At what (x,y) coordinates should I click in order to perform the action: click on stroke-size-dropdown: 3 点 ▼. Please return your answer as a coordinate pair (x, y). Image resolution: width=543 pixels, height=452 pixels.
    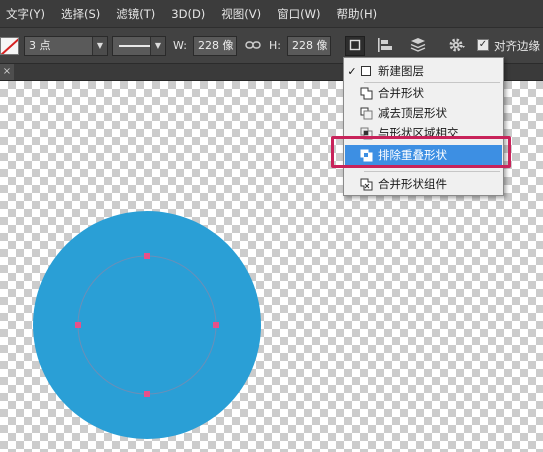
    Looking at the image, I should click on (66, 46).